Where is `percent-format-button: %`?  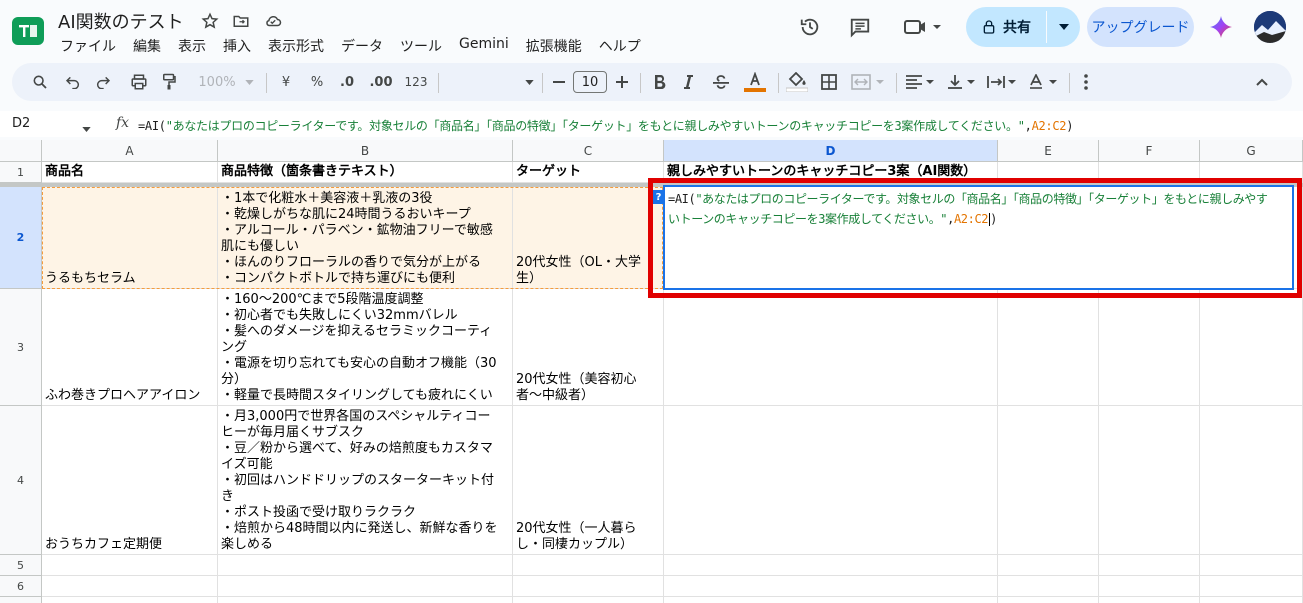 percent-format-button: % is located at coordinates (317, 82).